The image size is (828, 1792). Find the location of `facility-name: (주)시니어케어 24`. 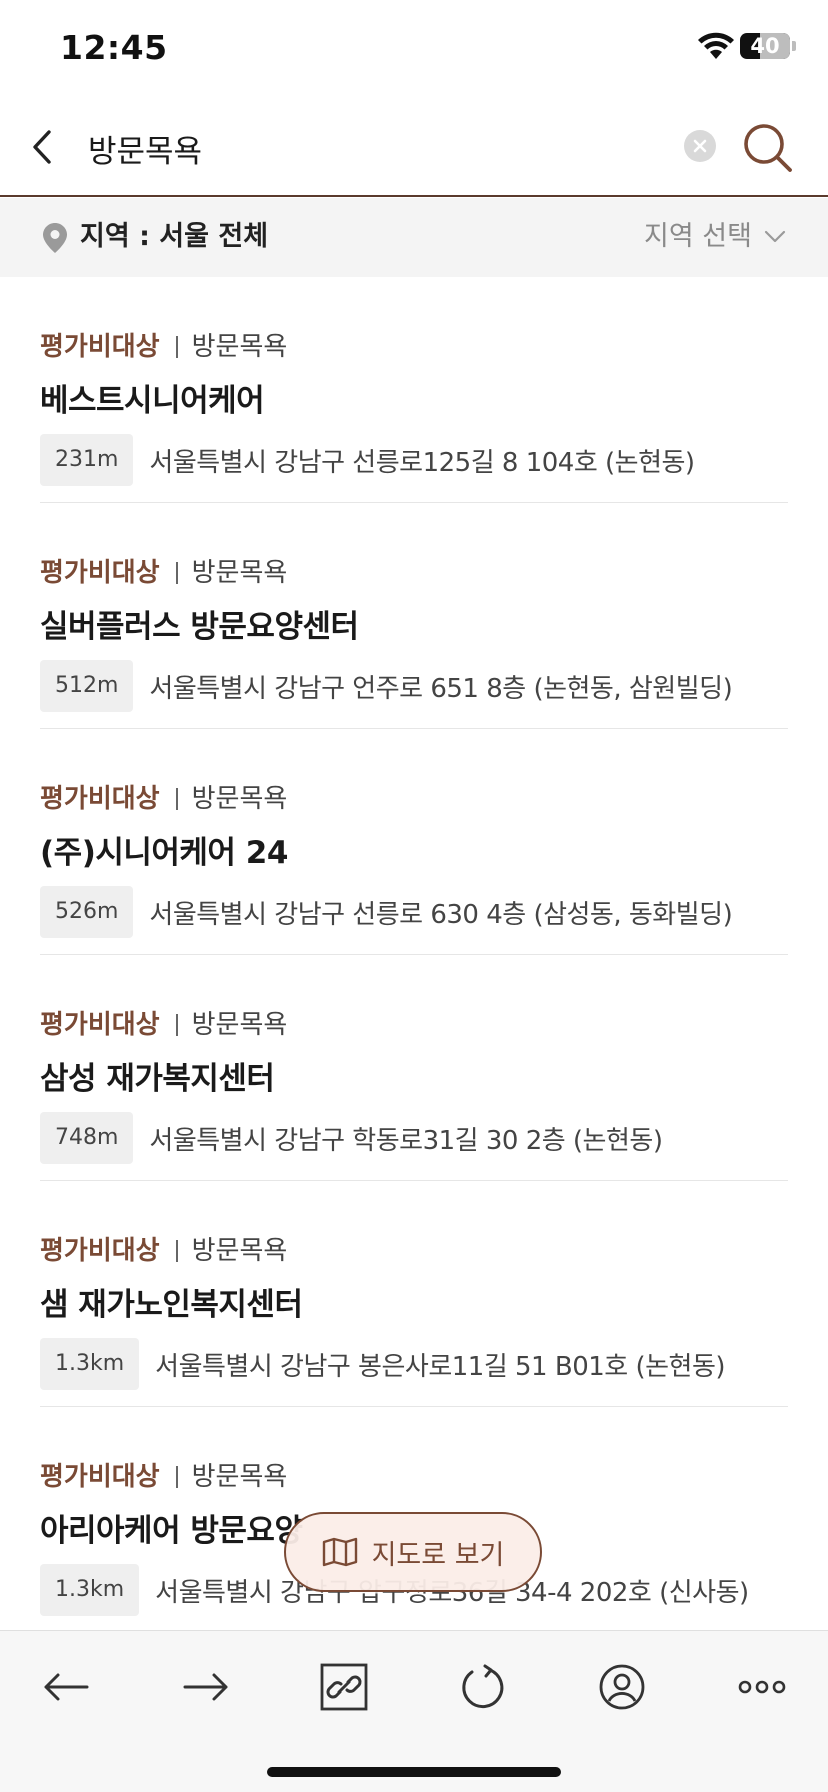

facility-name: (주)시니어케어 24 is located at coordinates (164, 853).